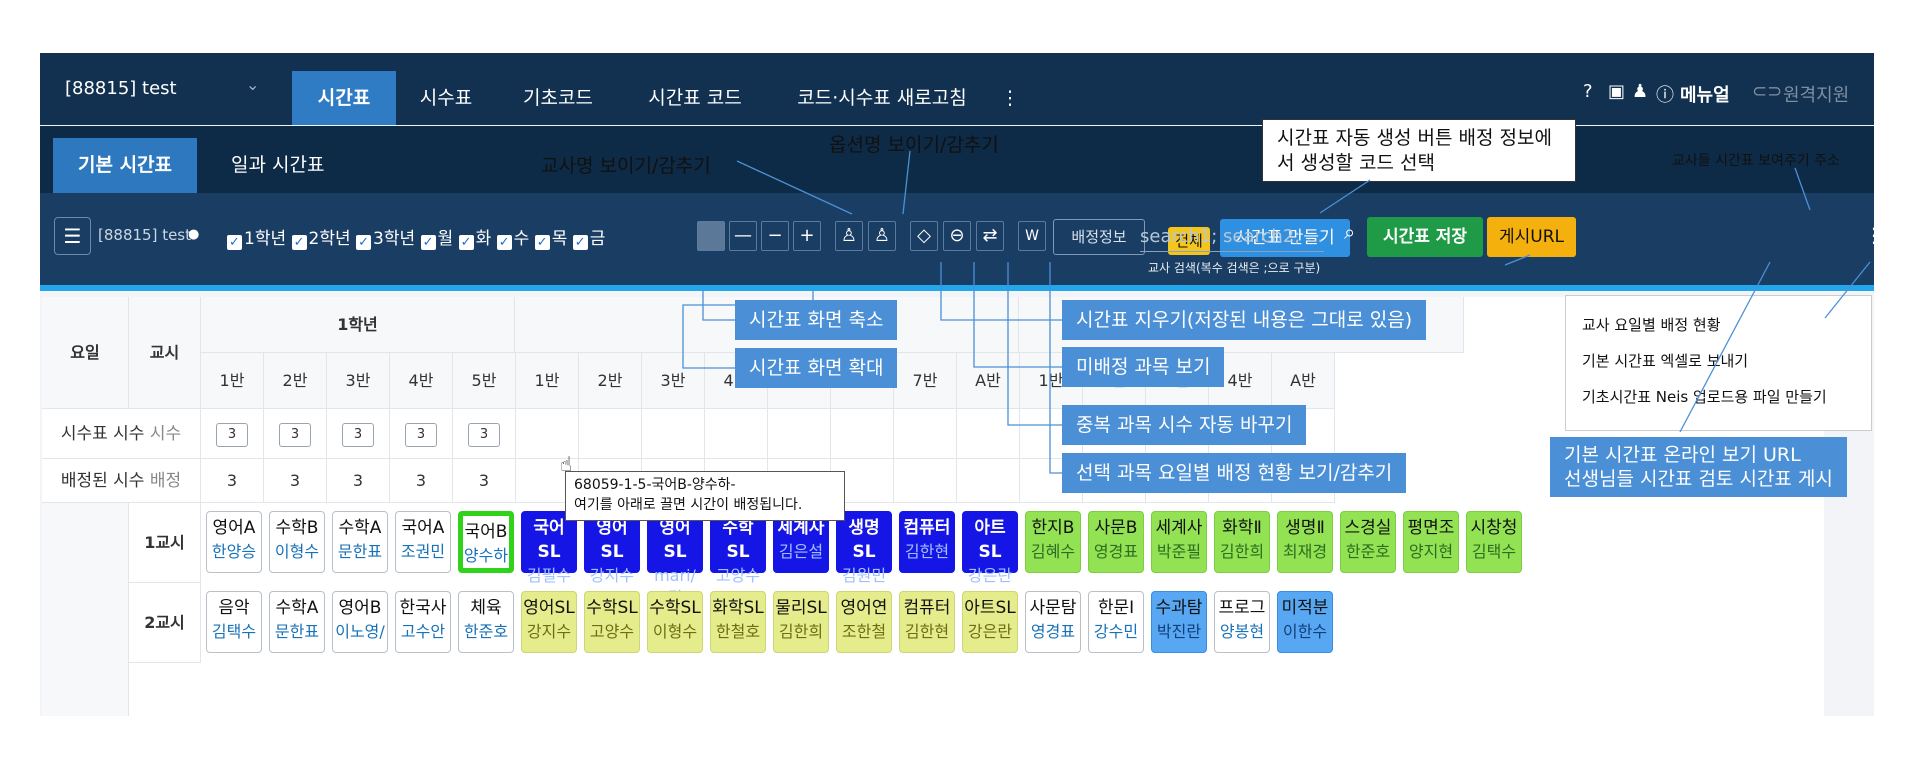 The width and height of the screenshot is (1907, 770). I want to click on hours-cell, so click(862, 434).